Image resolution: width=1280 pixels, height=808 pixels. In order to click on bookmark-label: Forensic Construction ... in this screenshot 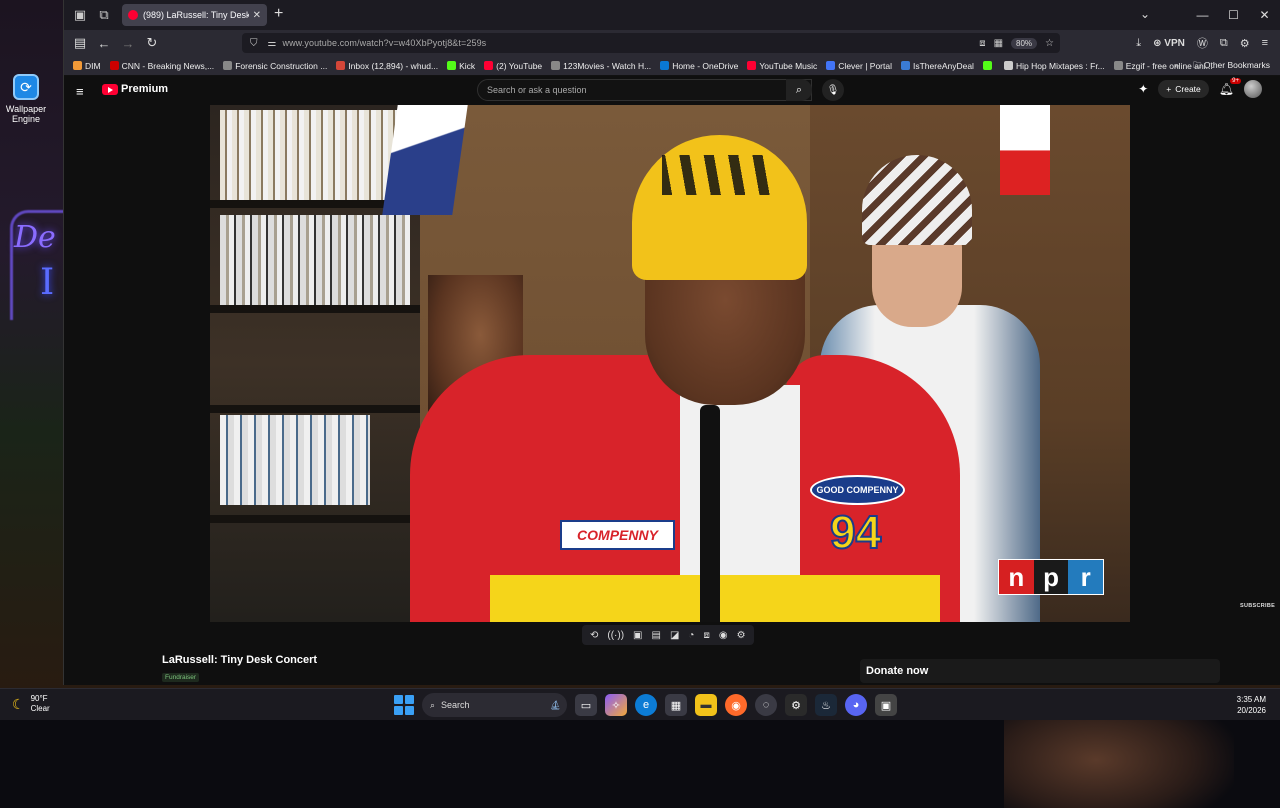, I will do `click(281, 65)`.